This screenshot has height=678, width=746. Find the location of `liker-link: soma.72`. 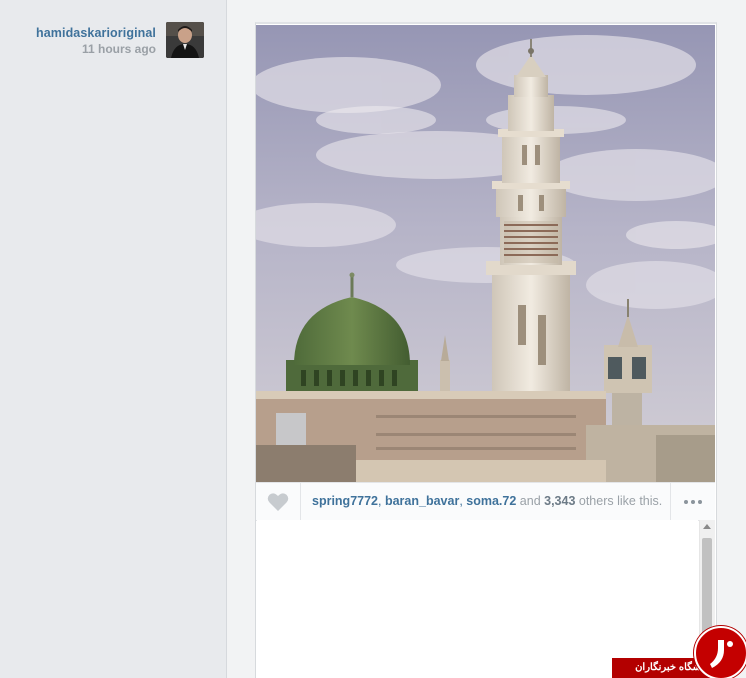

liker-link: soma.72 is located at coordinates (491, 501).